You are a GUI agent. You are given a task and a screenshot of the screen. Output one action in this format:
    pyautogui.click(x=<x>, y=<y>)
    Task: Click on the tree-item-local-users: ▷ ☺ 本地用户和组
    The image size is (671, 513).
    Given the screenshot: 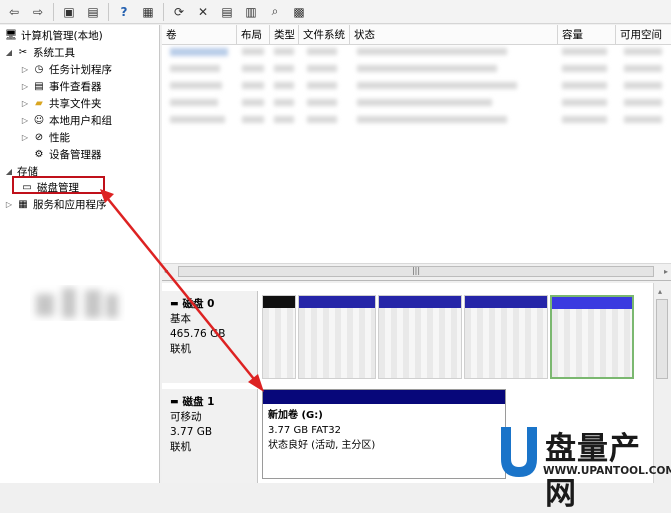 What is the action you would take?
    pyautogui.click(x=66, y=120)
    